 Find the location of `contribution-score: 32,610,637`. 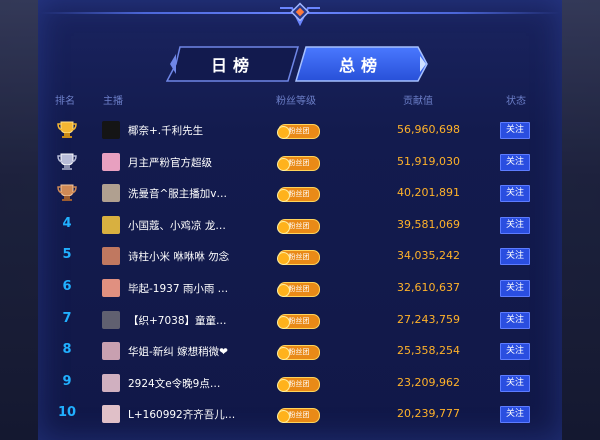

contribution-score: 32,610,637 is located at coordinates (428, 287).